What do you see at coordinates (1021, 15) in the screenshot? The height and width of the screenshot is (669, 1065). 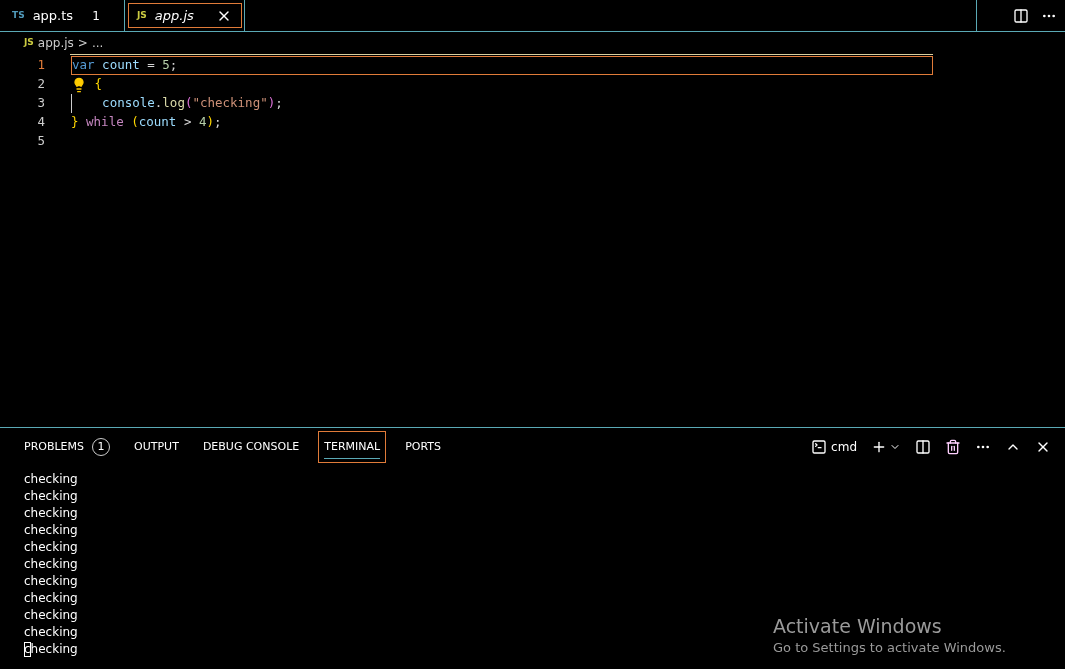 I see `split-editor-icon` at bounding box center [1021, 15].